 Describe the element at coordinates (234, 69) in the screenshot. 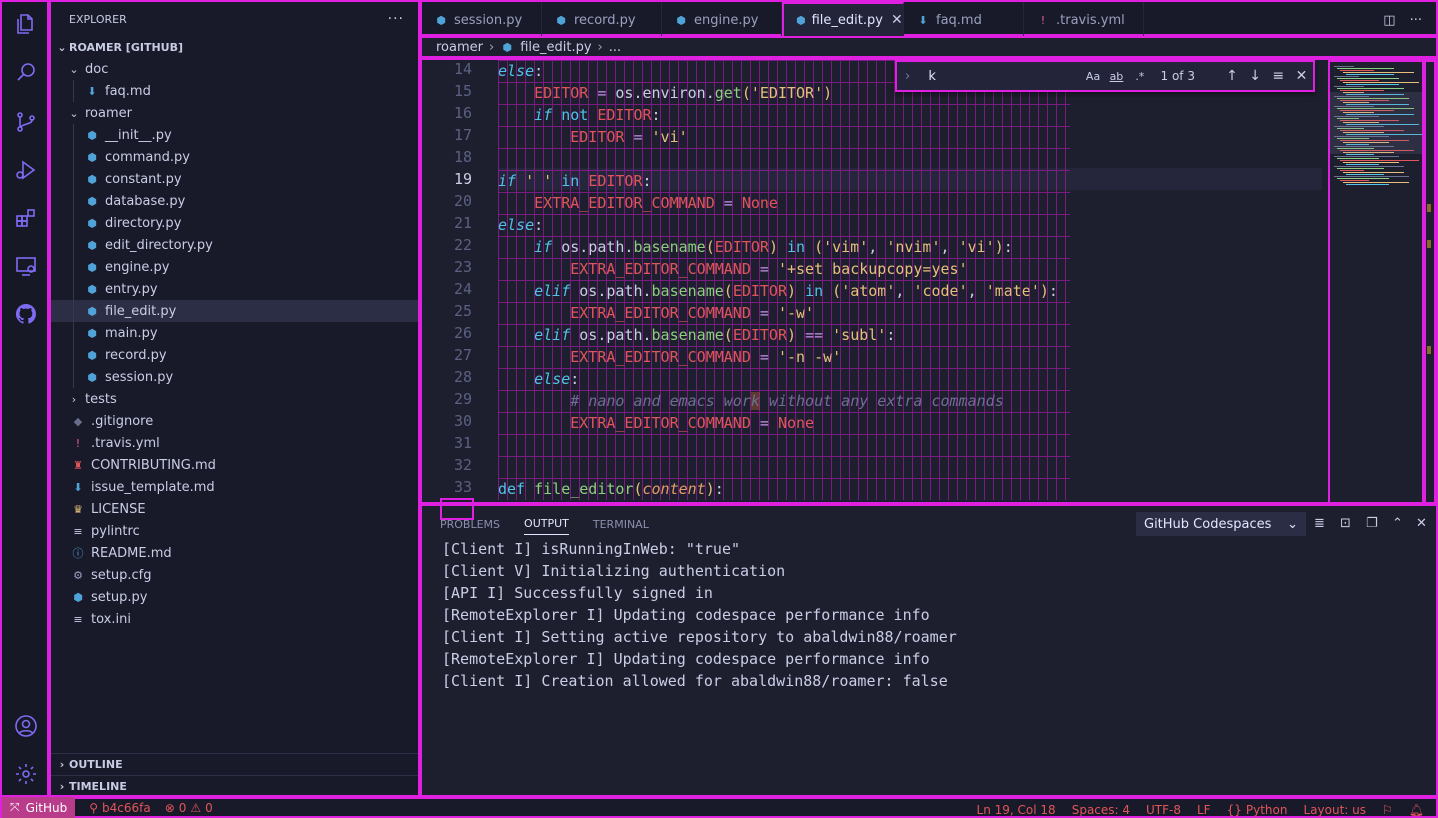

I see `tree-folder: ⌄ doc` at that location.